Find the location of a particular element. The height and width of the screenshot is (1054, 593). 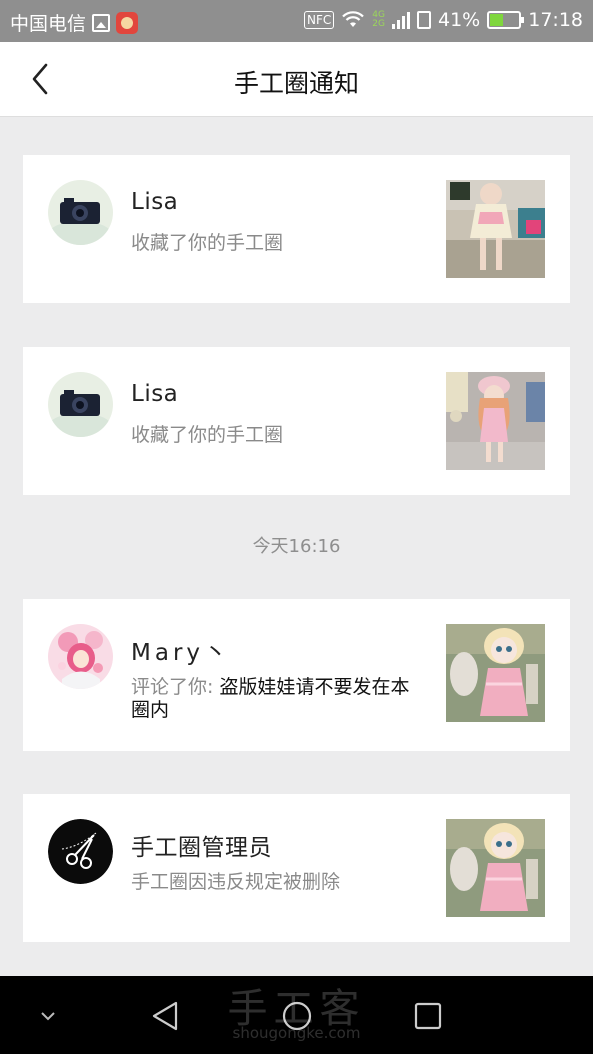

anime-avatar-icon is located at coordinates (80, 656).